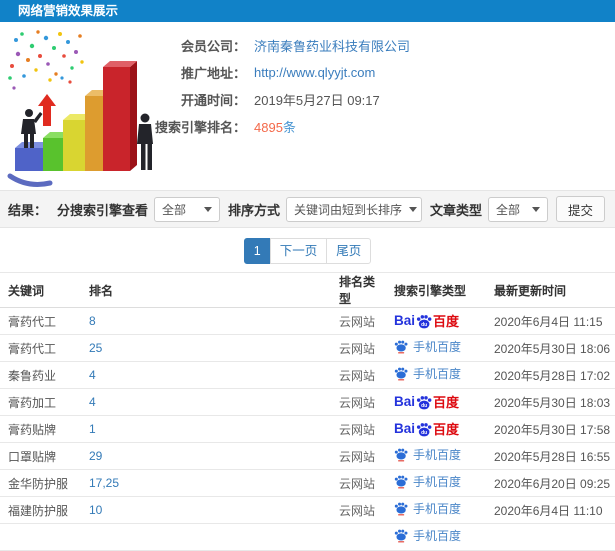 This screenshot has width=615, height=551. What do you see at coordinates (307, 99) in the screenshot?
I see `info-row-open-time: 开通时间： 2019年5月27日 09:17` at bounding box center [307, 99].